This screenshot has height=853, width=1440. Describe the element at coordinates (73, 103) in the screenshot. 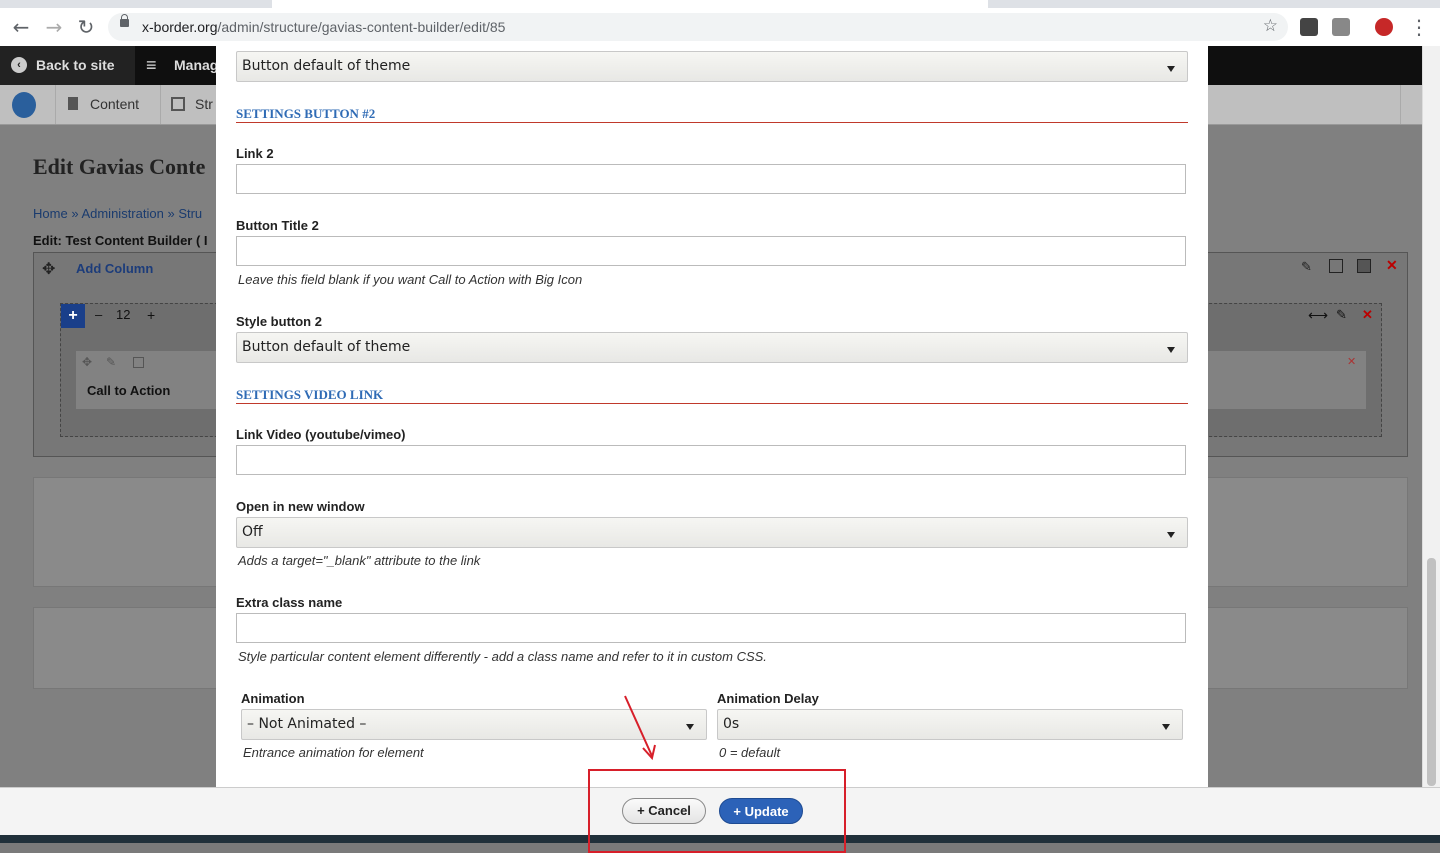

I see `document-icon` at that location.